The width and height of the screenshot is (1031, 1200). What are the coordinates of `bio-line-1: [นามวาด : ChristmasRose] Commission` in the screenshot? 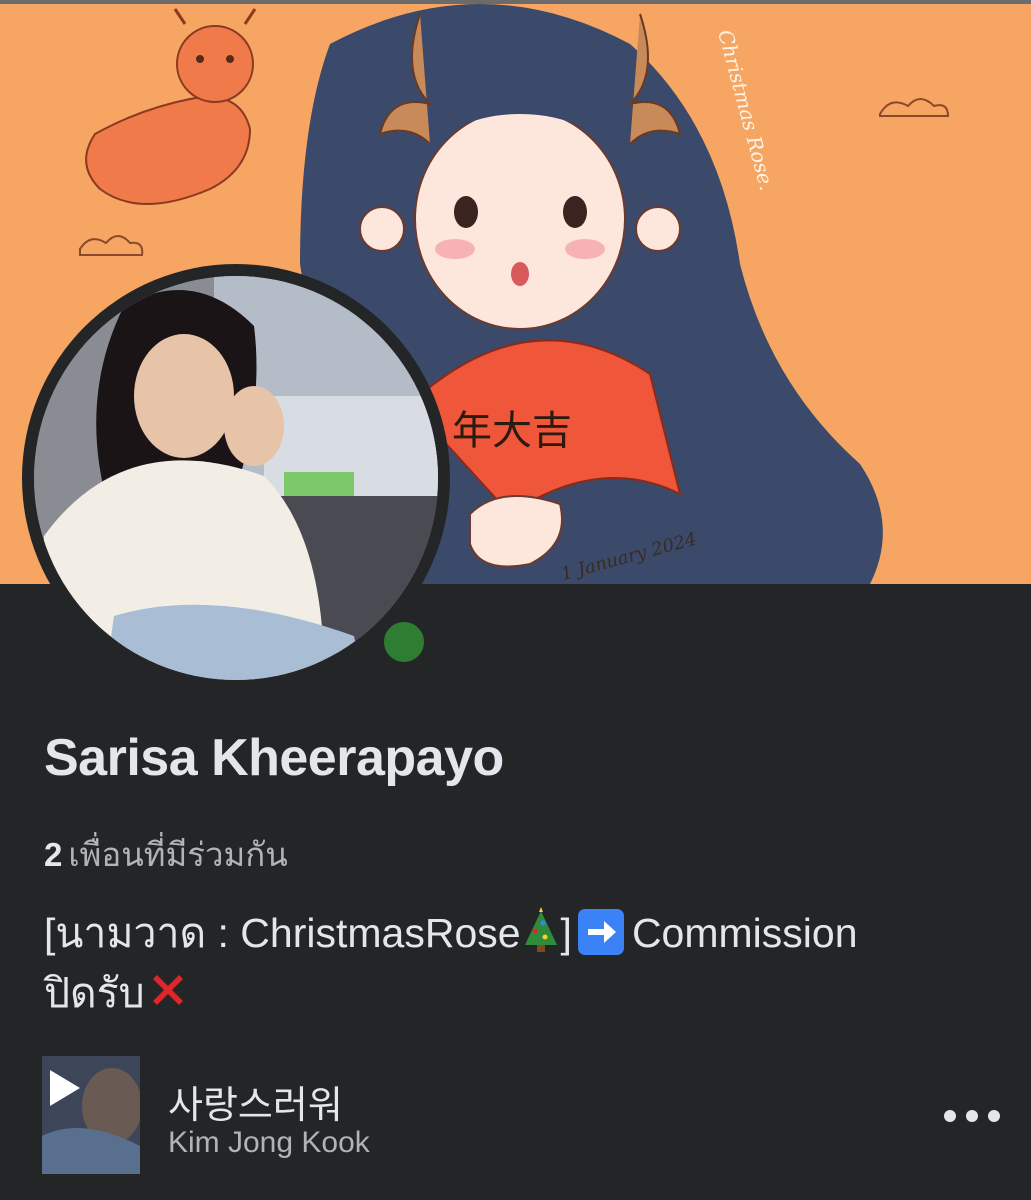 It's located at (519, 936).